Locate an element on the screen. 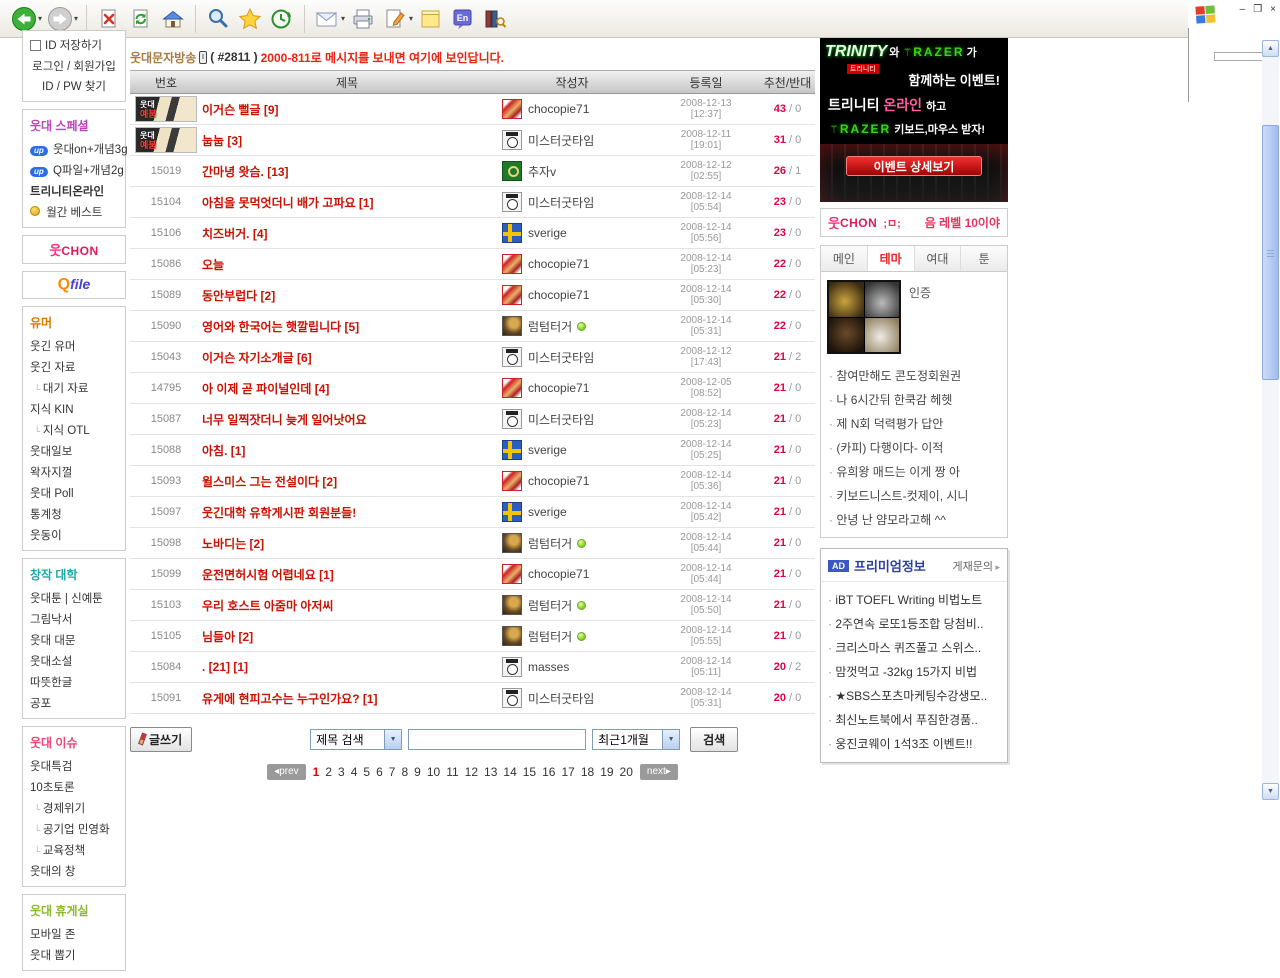 This screenshot has height=978, width=1280. post-title-link: 아침을 못먹엇더니 배가 고파요 [1] is located at coordinates (288, 203).